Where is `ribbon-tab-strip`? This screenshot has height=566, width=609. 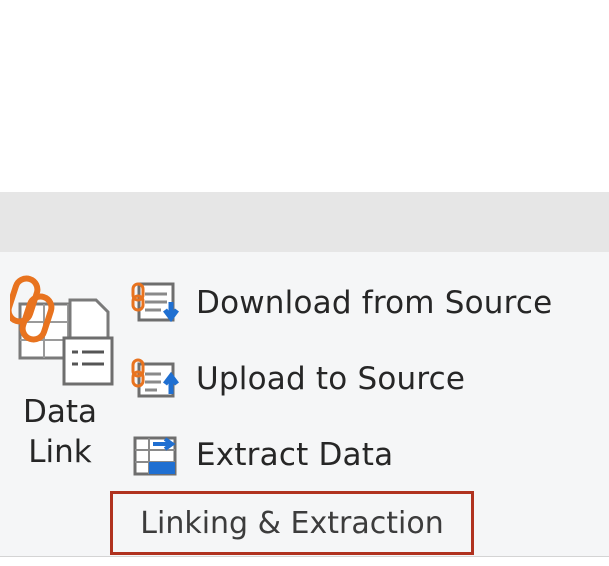
ribbon-tab-strip is located at coordinates (304, 222).